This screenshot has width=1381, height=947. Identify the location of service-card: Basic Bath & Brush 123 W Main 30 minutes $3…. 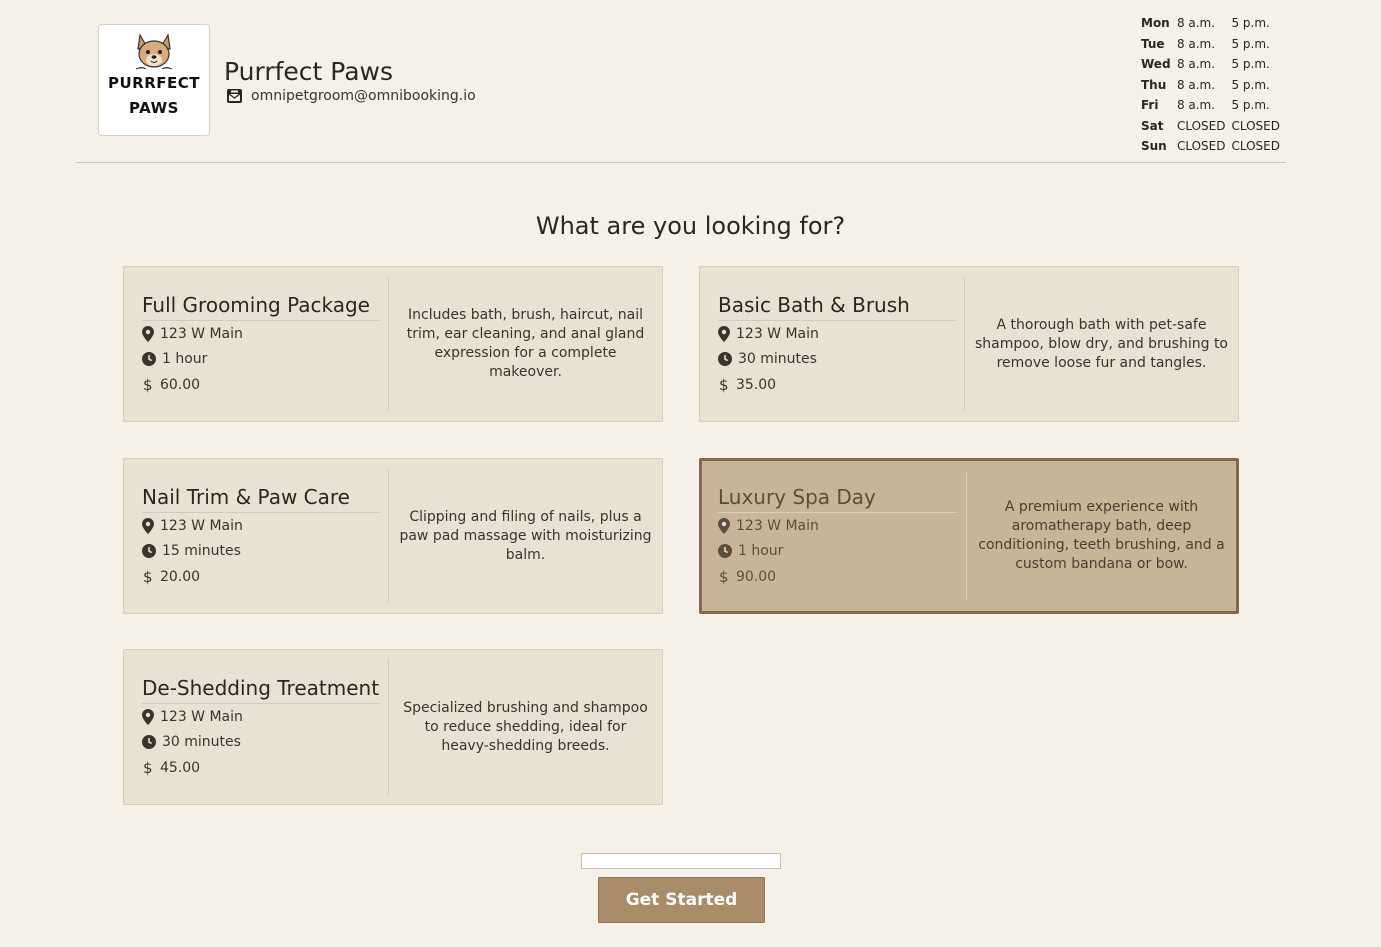
(969, 344).